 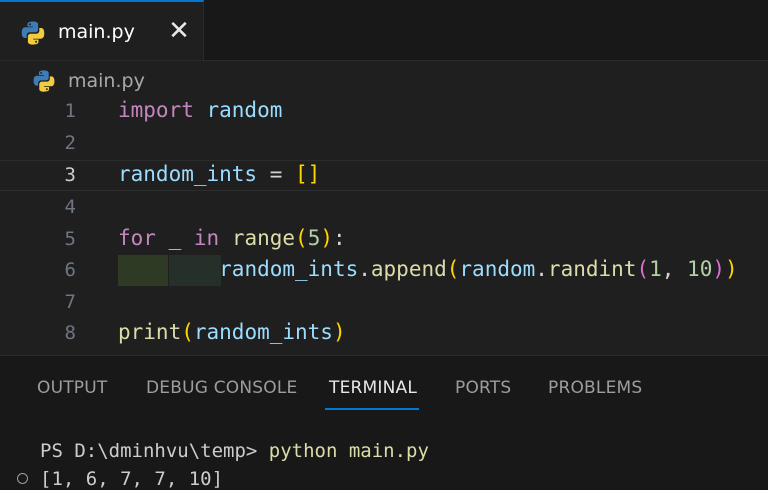 What do you see at coordinates (70, 302) in the screenshot?
I see `line-number: 7` at bounding box center [70, 302].